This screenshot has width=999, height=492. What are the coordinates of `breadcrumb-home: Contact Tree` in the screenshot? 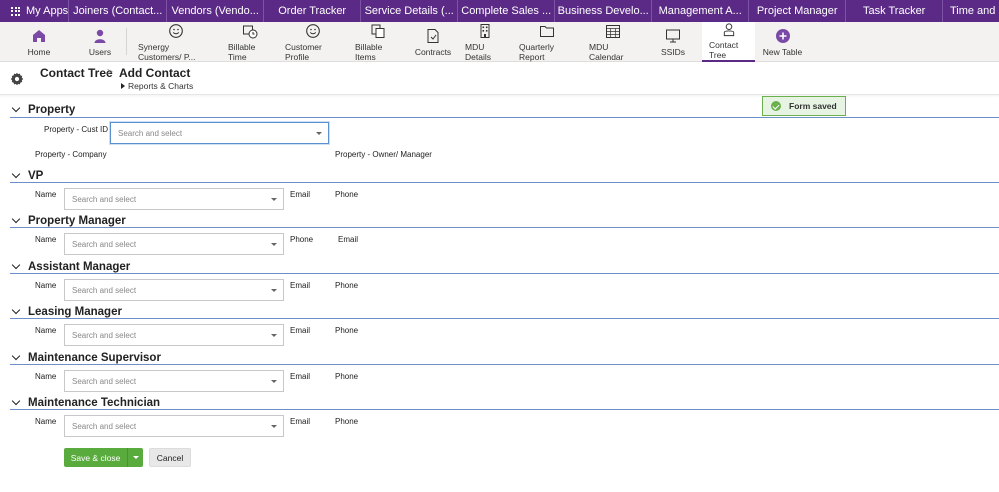 It's located at (76, 73).